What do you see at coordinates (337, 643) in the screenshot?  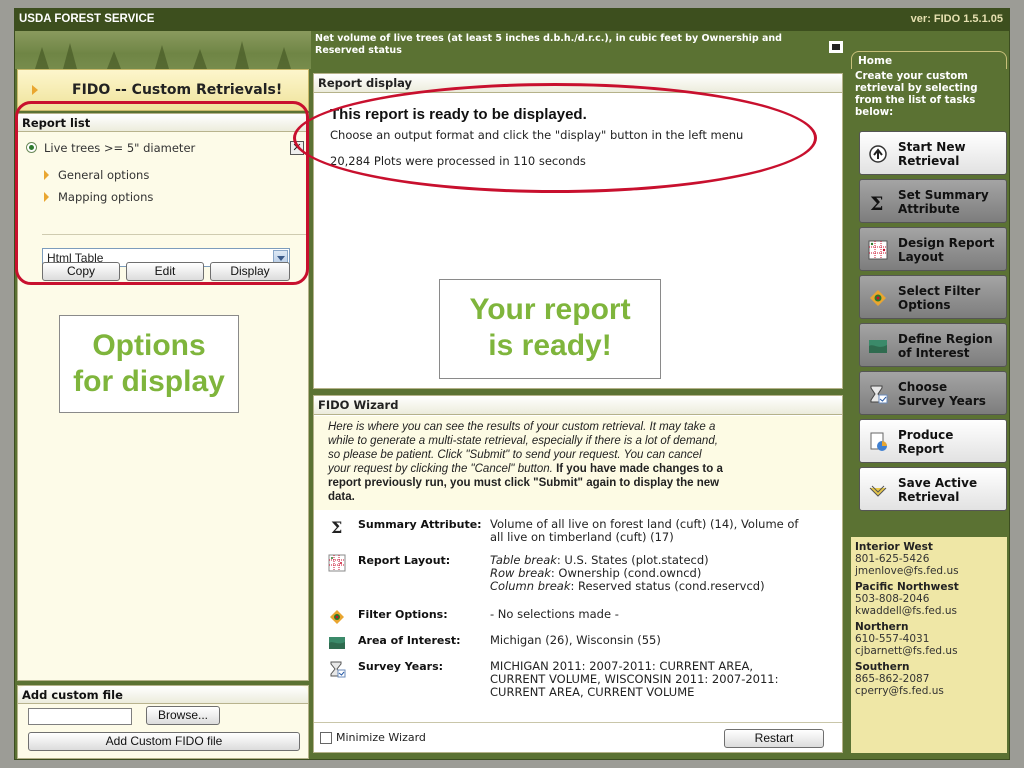 I see `map-icon` at bounding box center [337, 643].